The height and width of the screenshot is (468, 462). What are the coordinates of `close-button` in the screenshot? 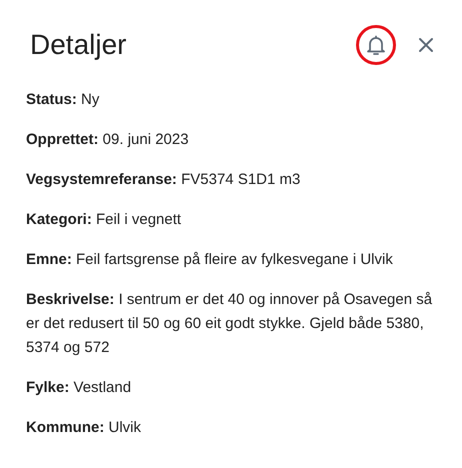 It's located at (426, 45).